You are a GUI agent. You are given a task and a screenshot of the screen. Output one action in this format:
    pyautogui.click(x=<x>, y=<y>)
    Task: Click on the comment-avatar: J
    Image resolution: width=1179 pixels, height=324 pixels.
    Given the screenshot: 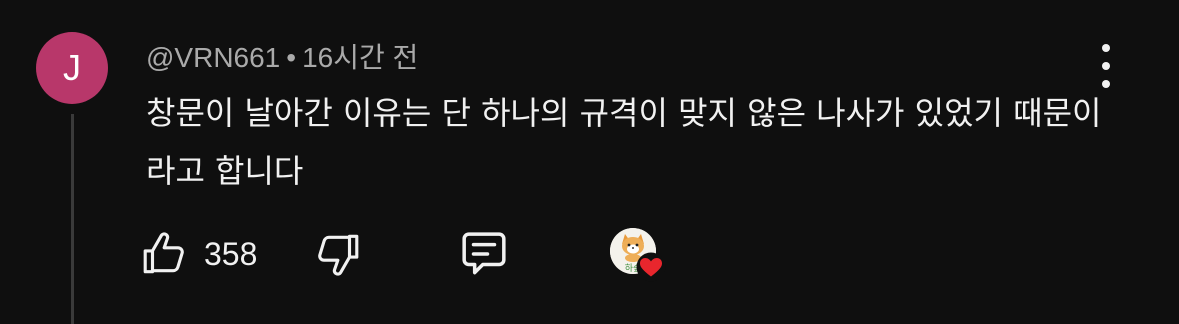 What is the action you would take?
    pyautogui.click(x=72, y=68)
    